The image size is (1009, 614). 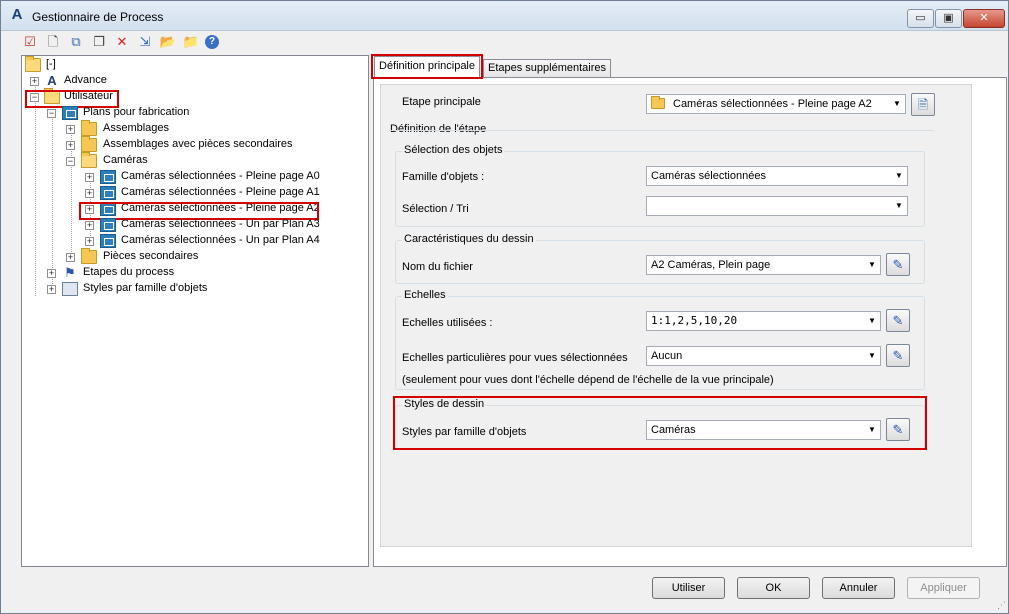 I want to click on etape-principale-value: Caméras sélectionnées - Pleine page A2, so click(x=772, y=104).